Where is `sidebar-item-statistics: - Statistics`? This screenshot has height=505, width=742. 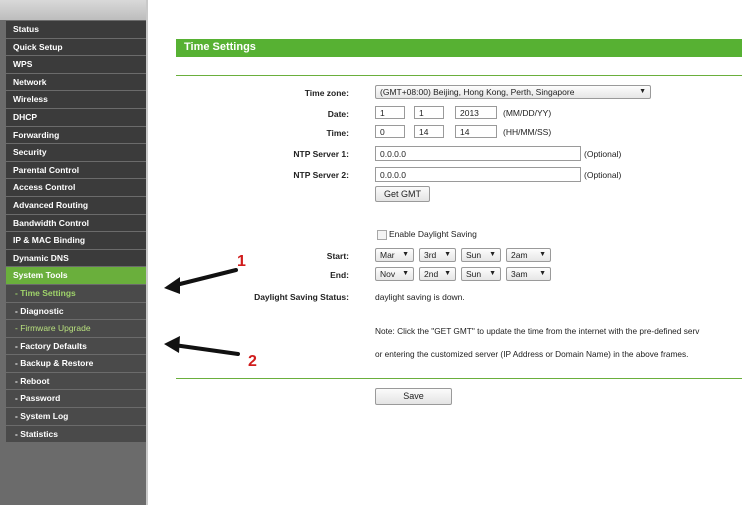 sidebar-item-statistics: - Statistics is located at coordinates (76, 434).